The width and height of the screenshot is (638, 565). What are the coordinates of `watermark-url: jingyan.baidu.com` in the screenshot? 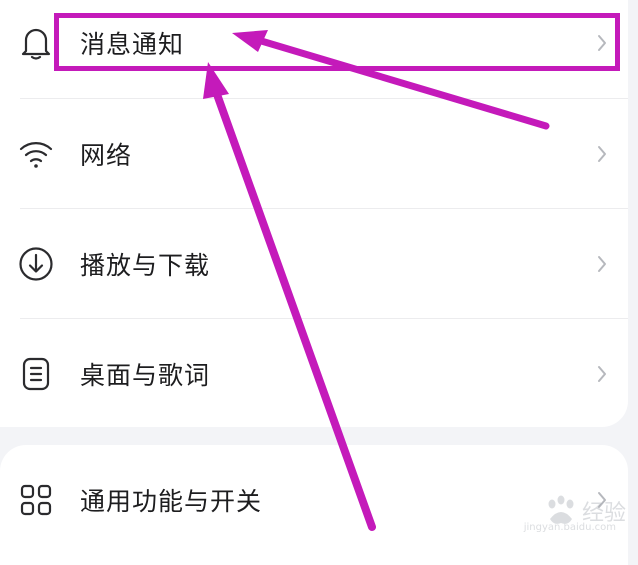 It's located at (569, 527).